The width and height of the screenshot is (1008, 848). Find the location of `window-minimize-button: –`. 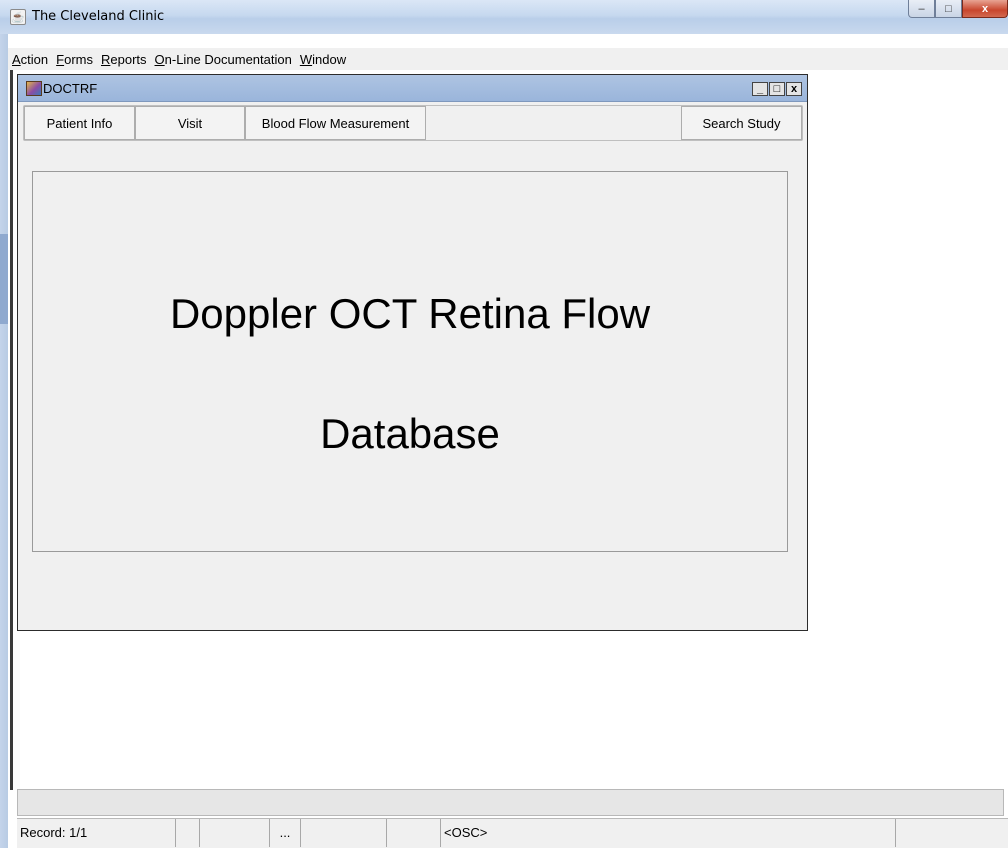

window-minimize-button: – is located at coordinates (921, 9).